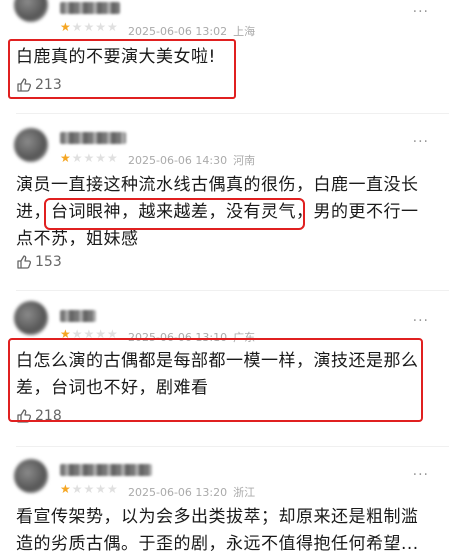 This screenshot has width=449, height=560. I want to click on comment-location: 浙江, so click(244, 492).